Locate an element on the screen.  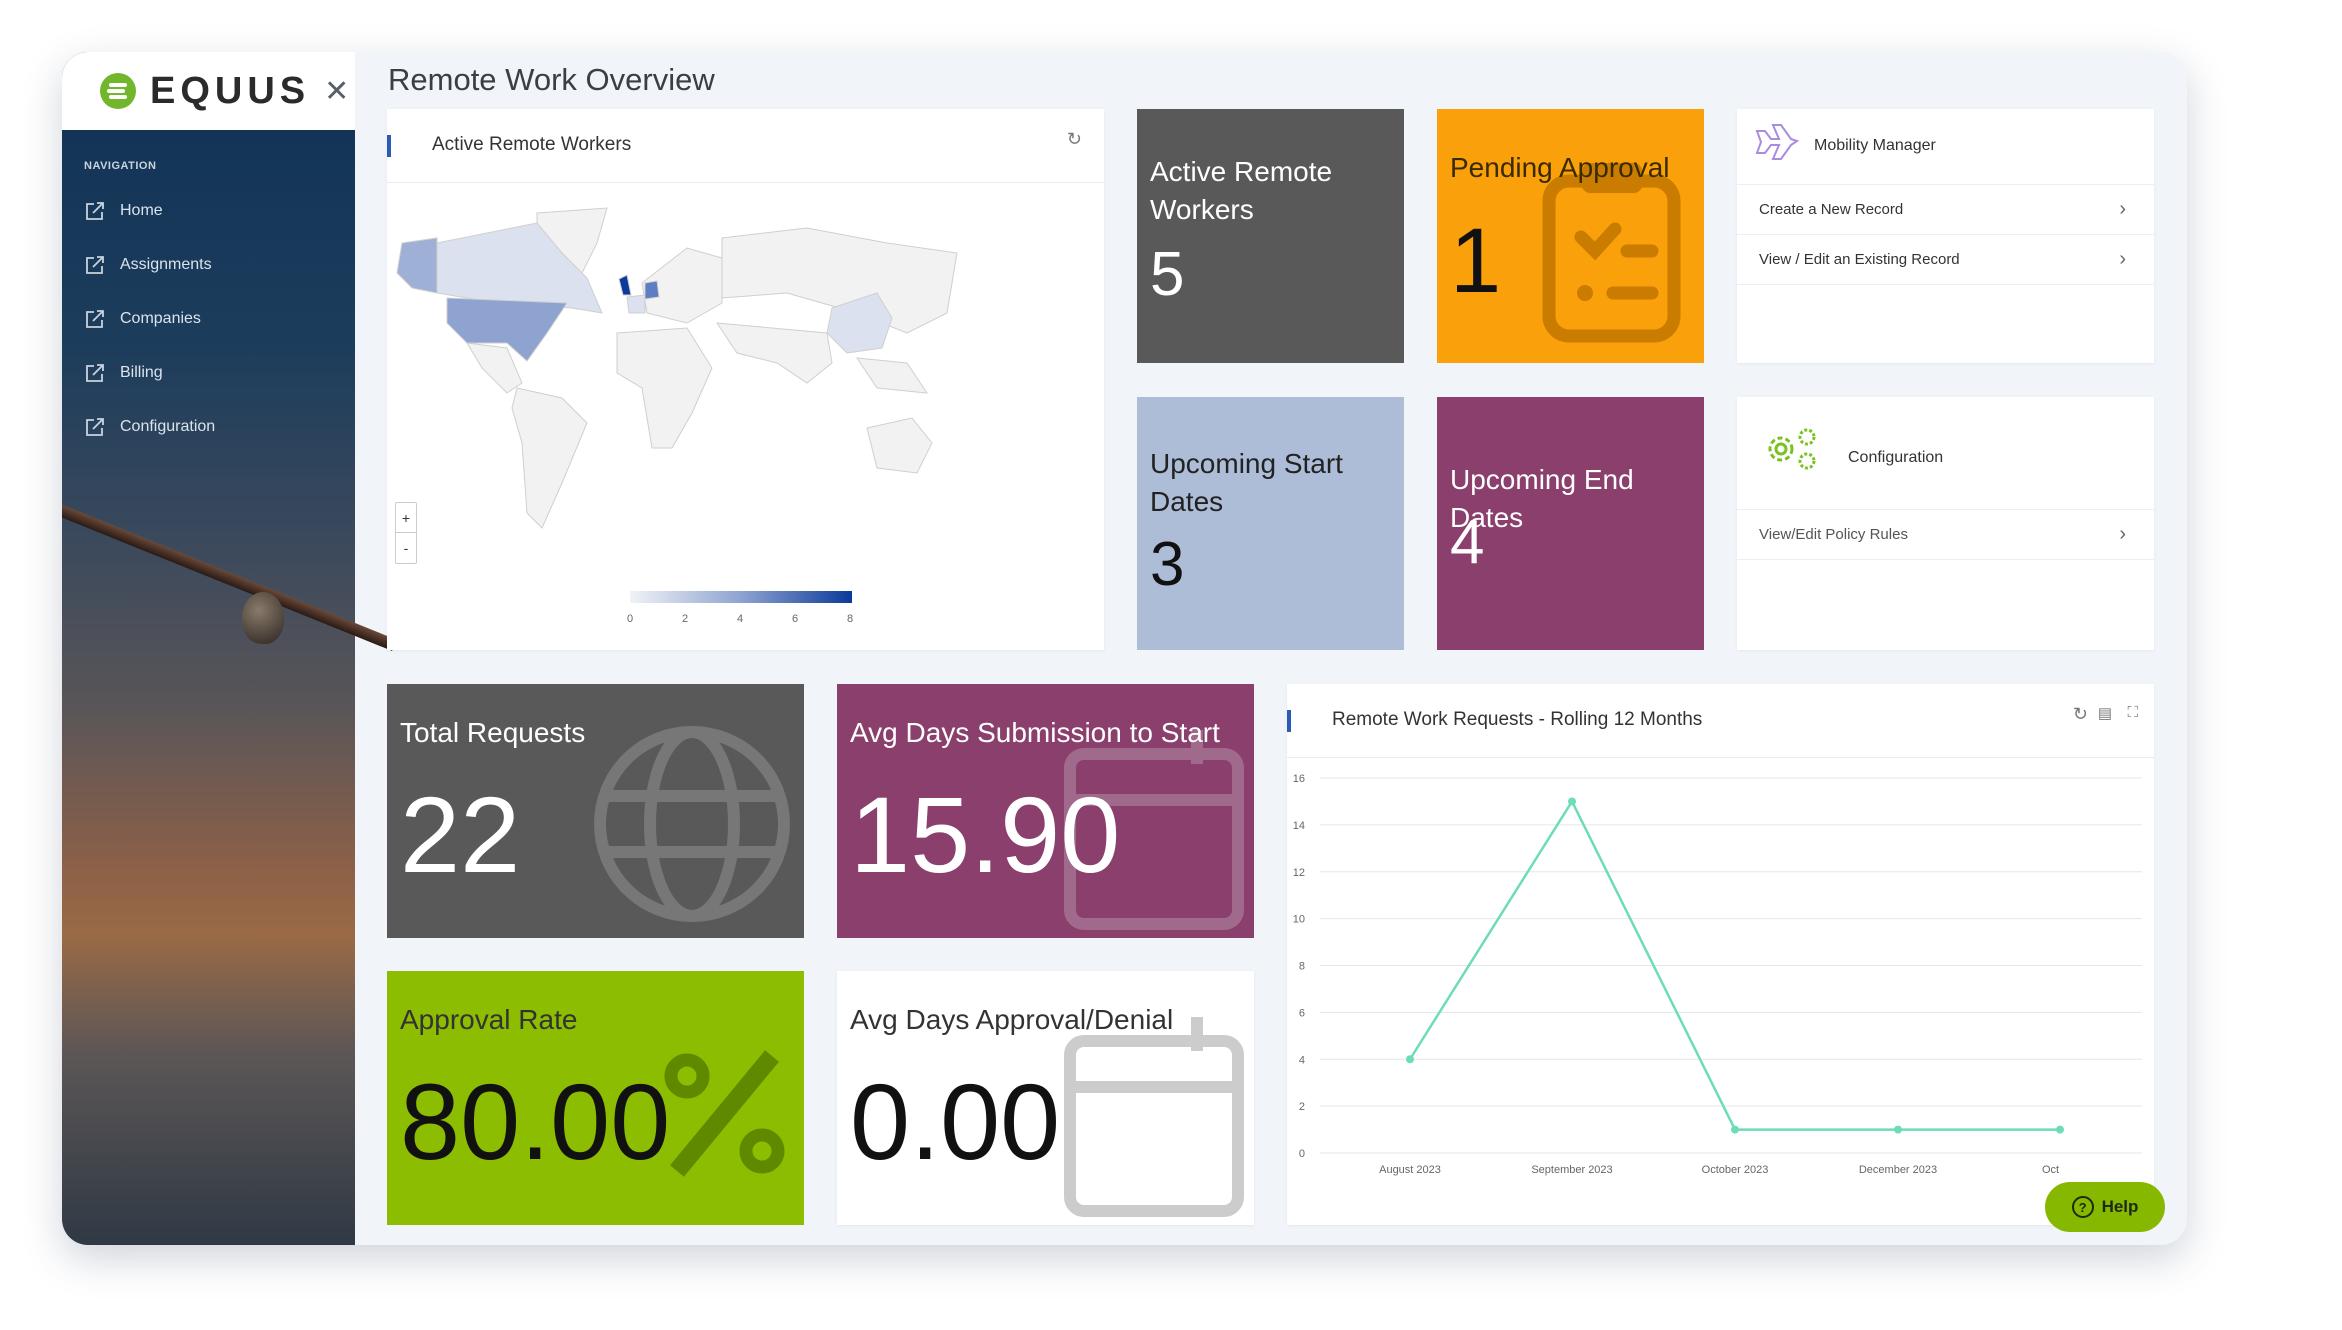
tile-active-workers: Active Remote Workers 5 is located at coordinates (1270, 236).